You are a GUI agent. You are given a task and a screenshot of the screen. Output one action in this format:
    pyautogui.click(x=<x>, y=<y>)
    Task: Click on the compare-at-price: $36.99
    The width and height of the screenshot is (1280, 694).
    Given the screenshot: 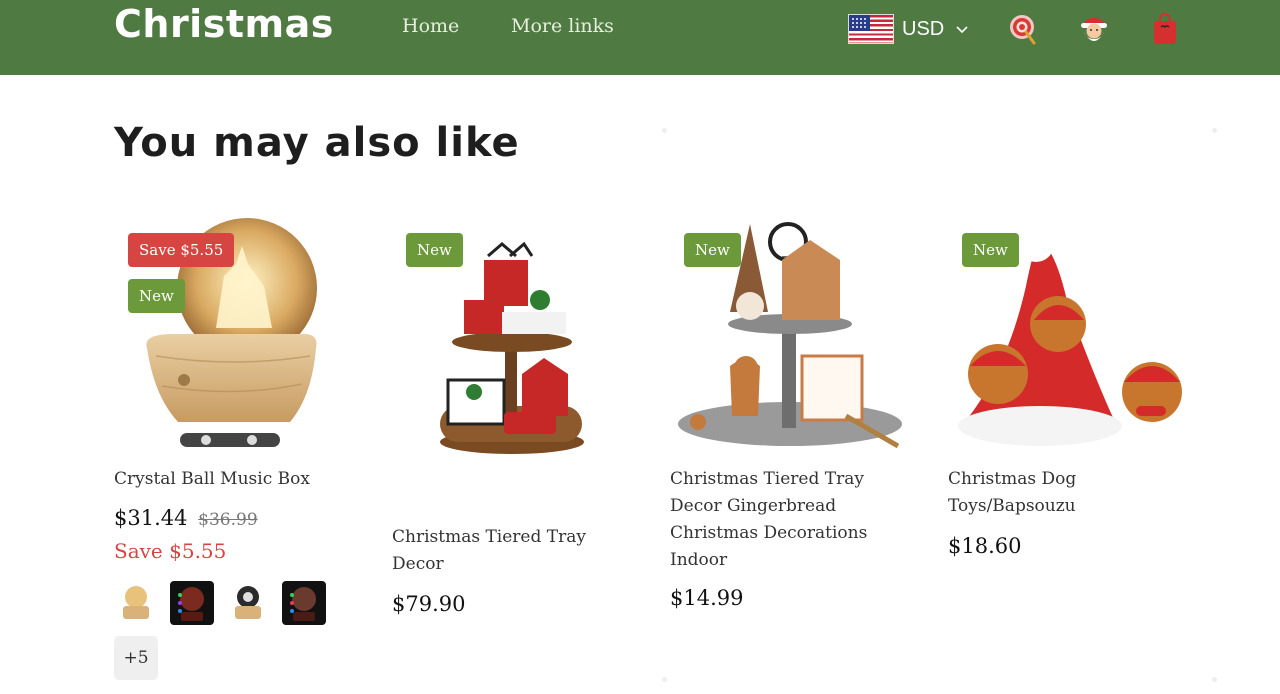 What is the action you would take?
    pyautogui.click(x=228, y=520)
    